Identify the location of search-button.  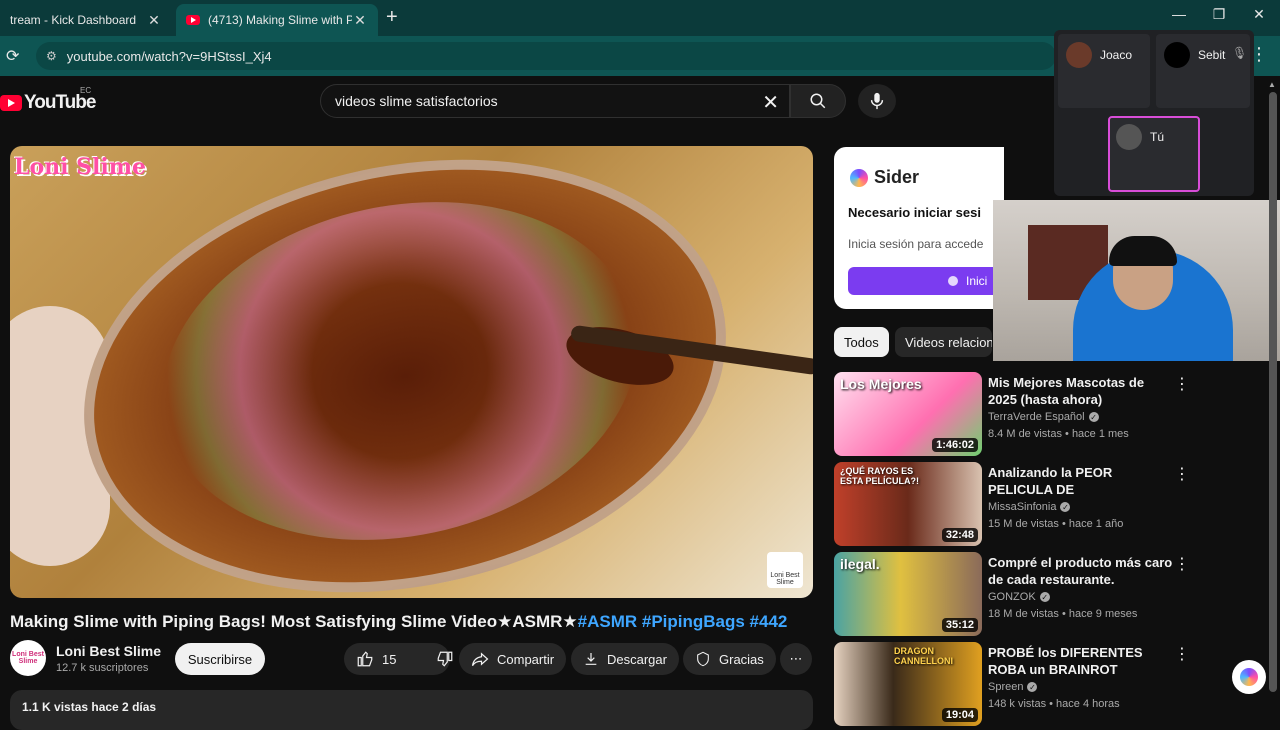
(818, 101).